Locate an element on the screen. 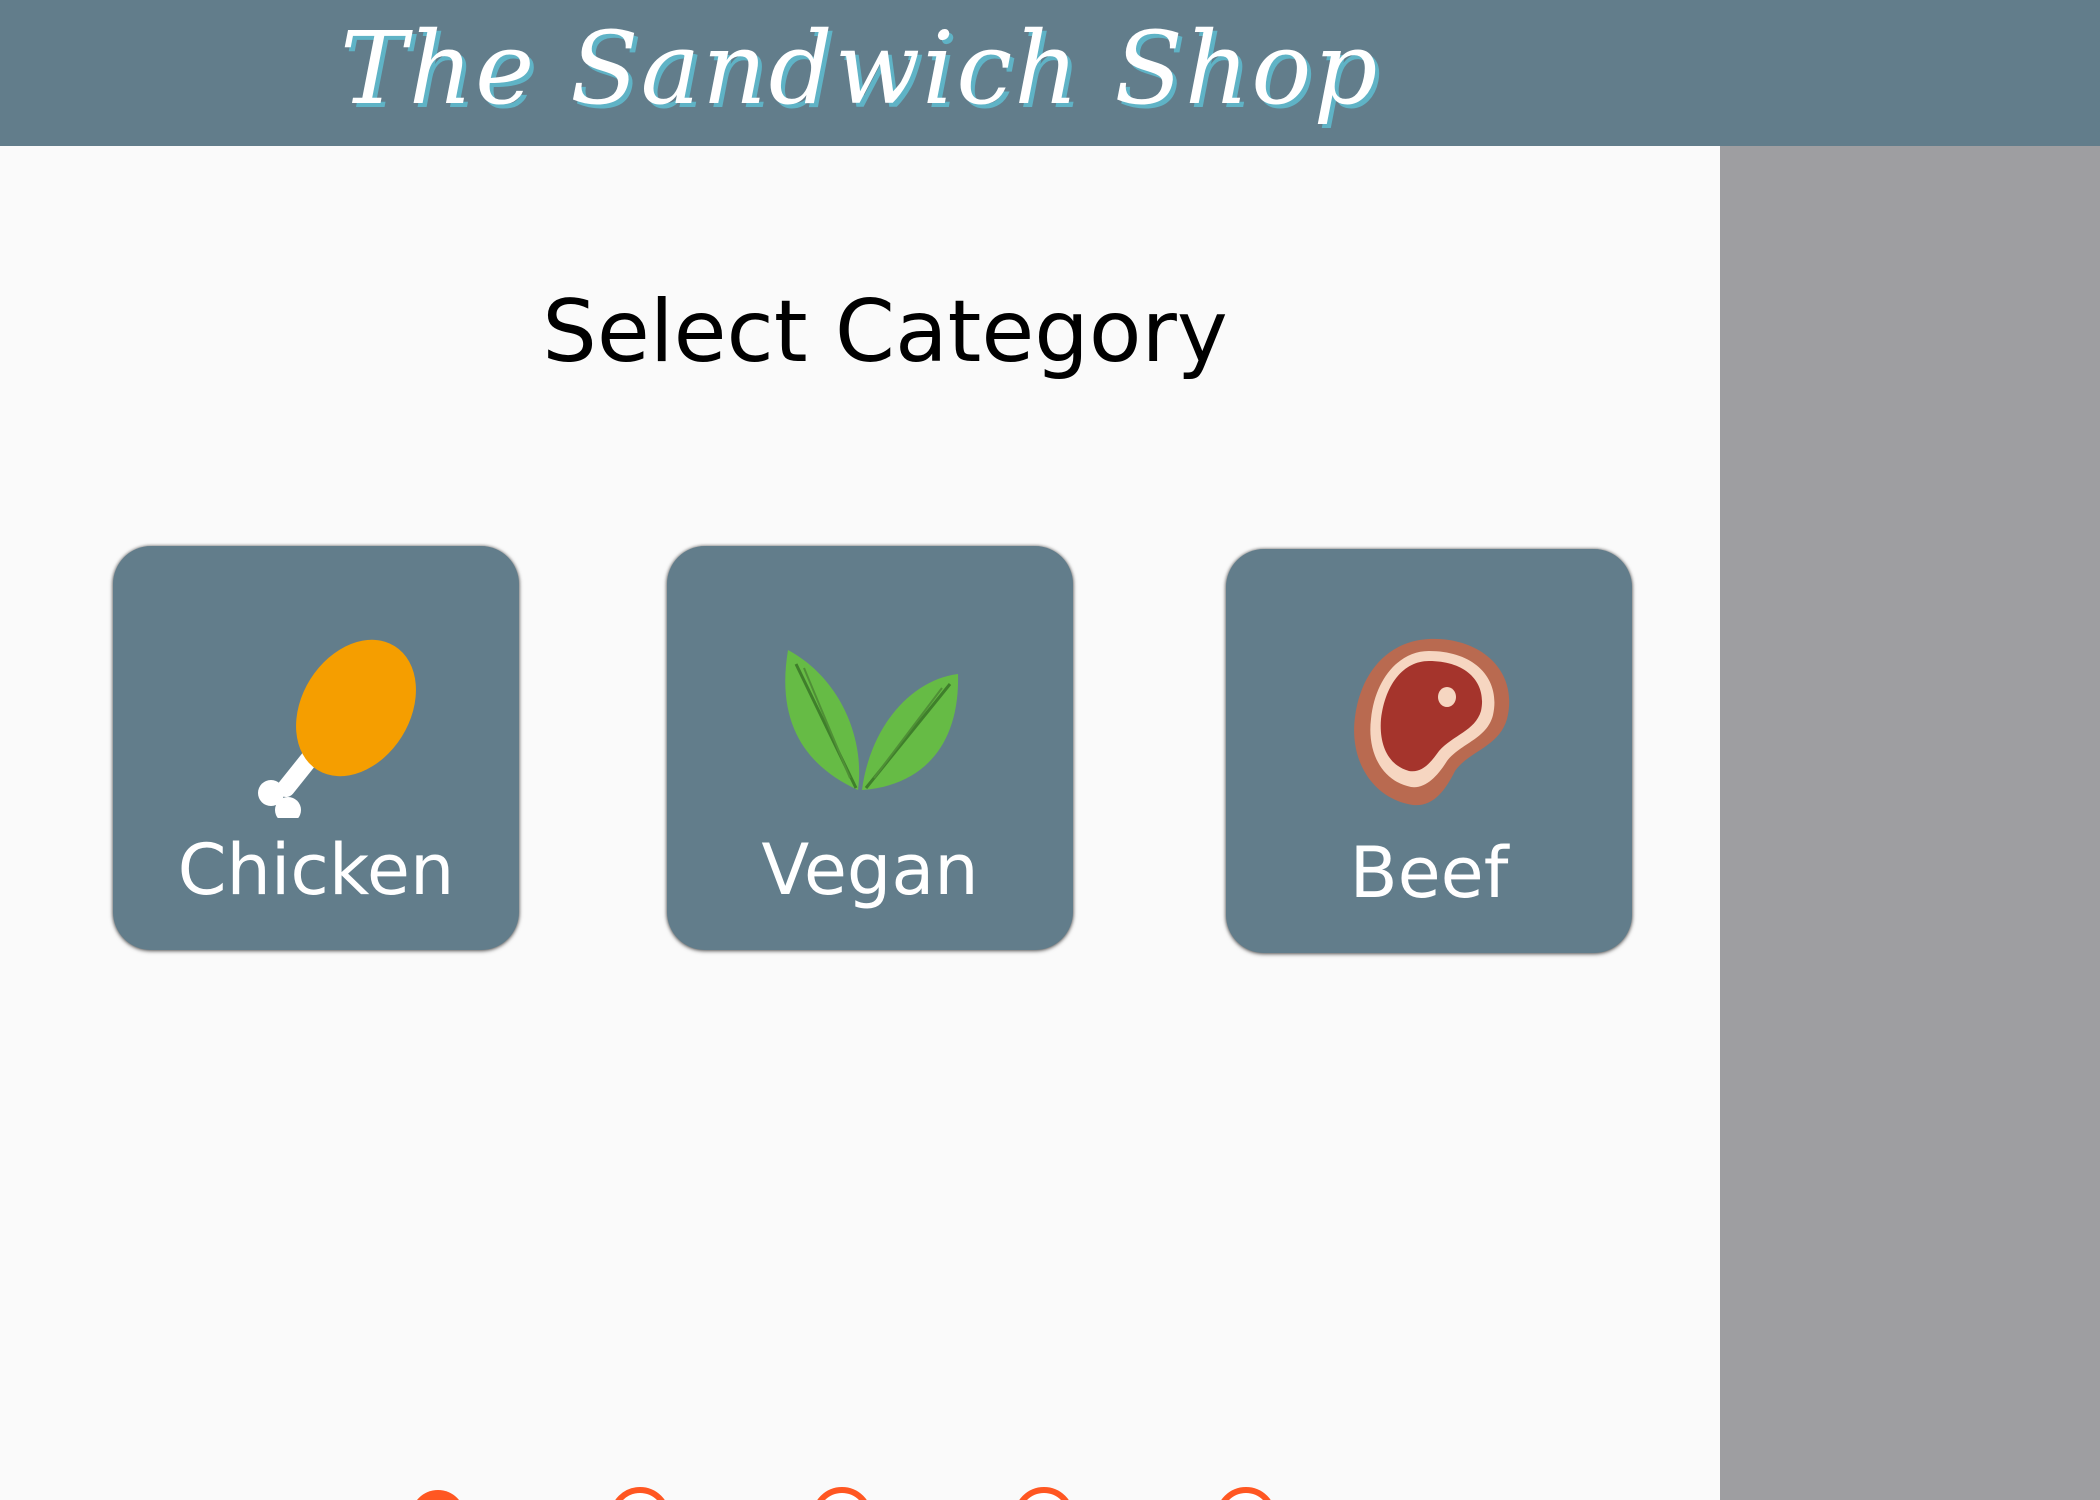  category-card-beef: Beef is located at coordinates (1429, 751).